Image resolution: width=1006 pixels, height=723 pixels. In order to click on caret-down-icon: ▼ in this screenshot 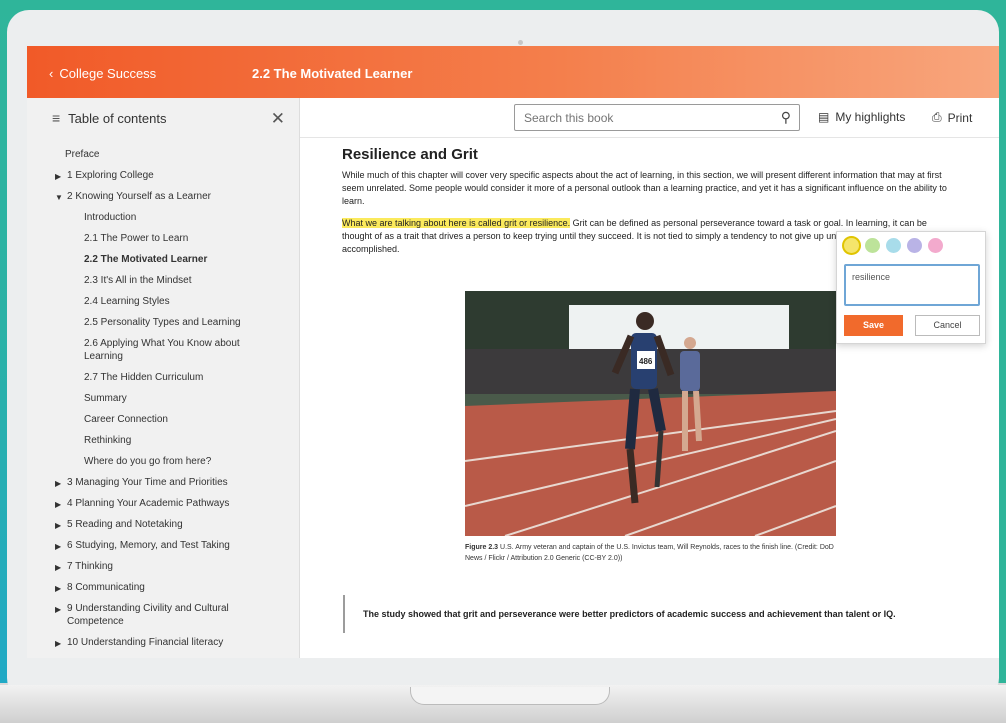, I will do `click(59, 197)`.